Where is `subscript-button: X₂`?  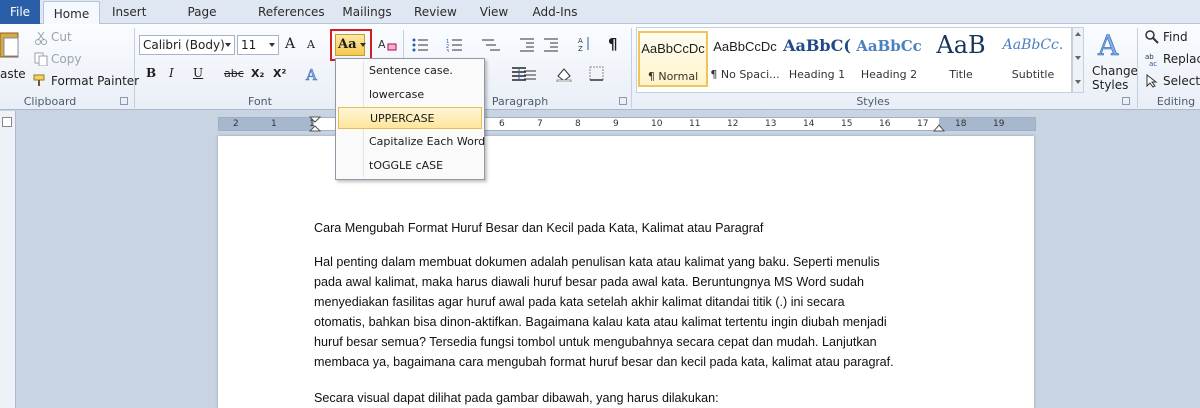
subscript-button: X₂ is located at coordinates (257, 73).